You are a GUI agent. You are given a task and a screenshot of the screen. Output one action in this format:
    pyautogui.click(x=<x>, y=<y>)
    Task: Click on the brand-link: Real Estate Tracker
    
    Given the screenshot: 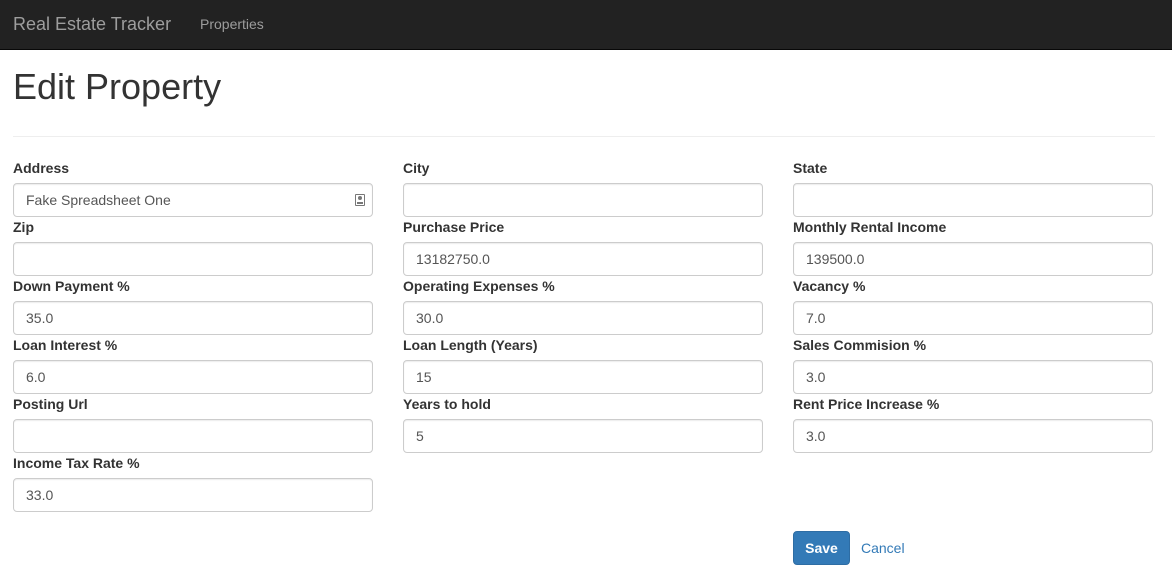 What is the action you would take?
    pyautogui.click(x=92, y=24)
    